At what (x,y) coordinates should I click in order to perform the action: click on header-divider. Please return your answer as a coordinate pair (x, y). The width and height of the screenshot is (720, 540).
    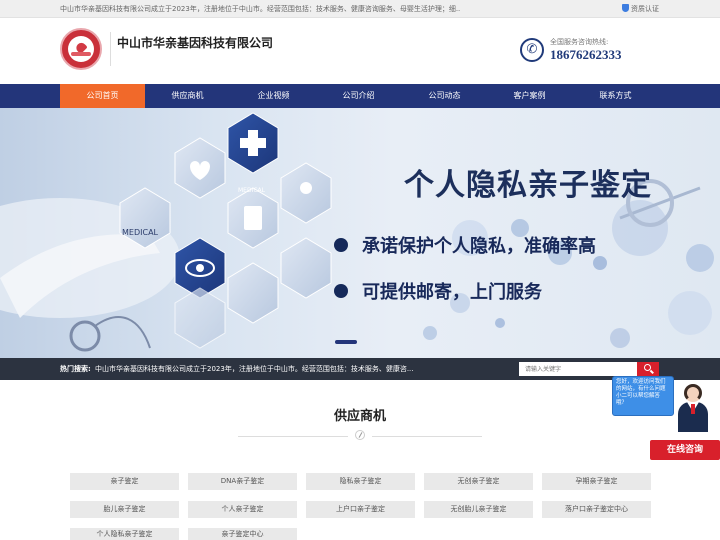
    Looking at the image, I should click on (110, 49).